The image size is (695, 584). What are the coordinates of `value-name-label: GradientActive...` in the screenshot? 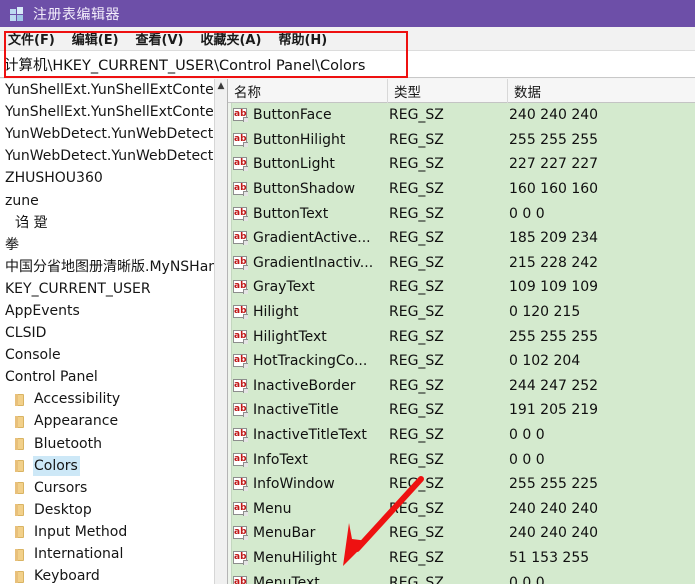 It's located at (312, 238).